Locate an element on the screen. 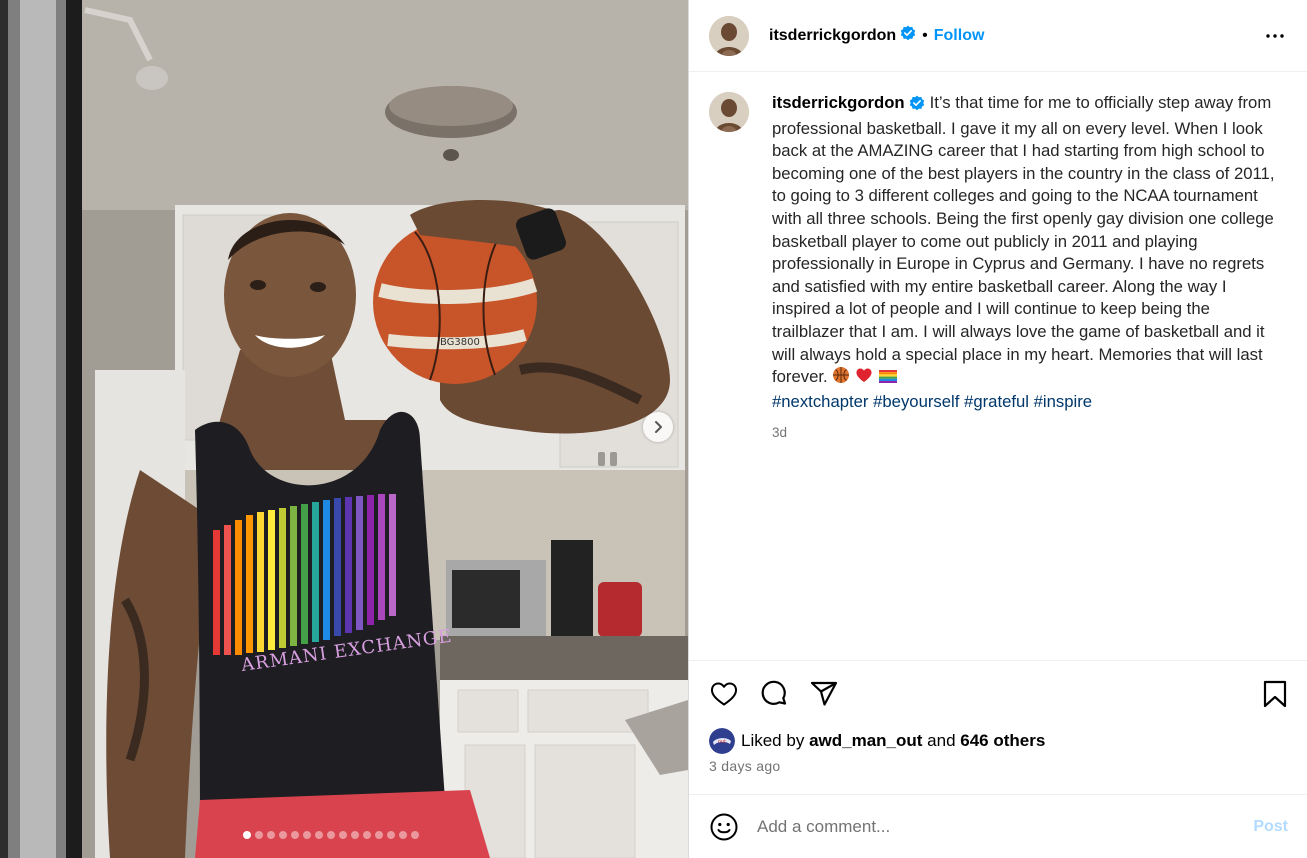  caption-author-avatar is located at coordinates (729, 112).